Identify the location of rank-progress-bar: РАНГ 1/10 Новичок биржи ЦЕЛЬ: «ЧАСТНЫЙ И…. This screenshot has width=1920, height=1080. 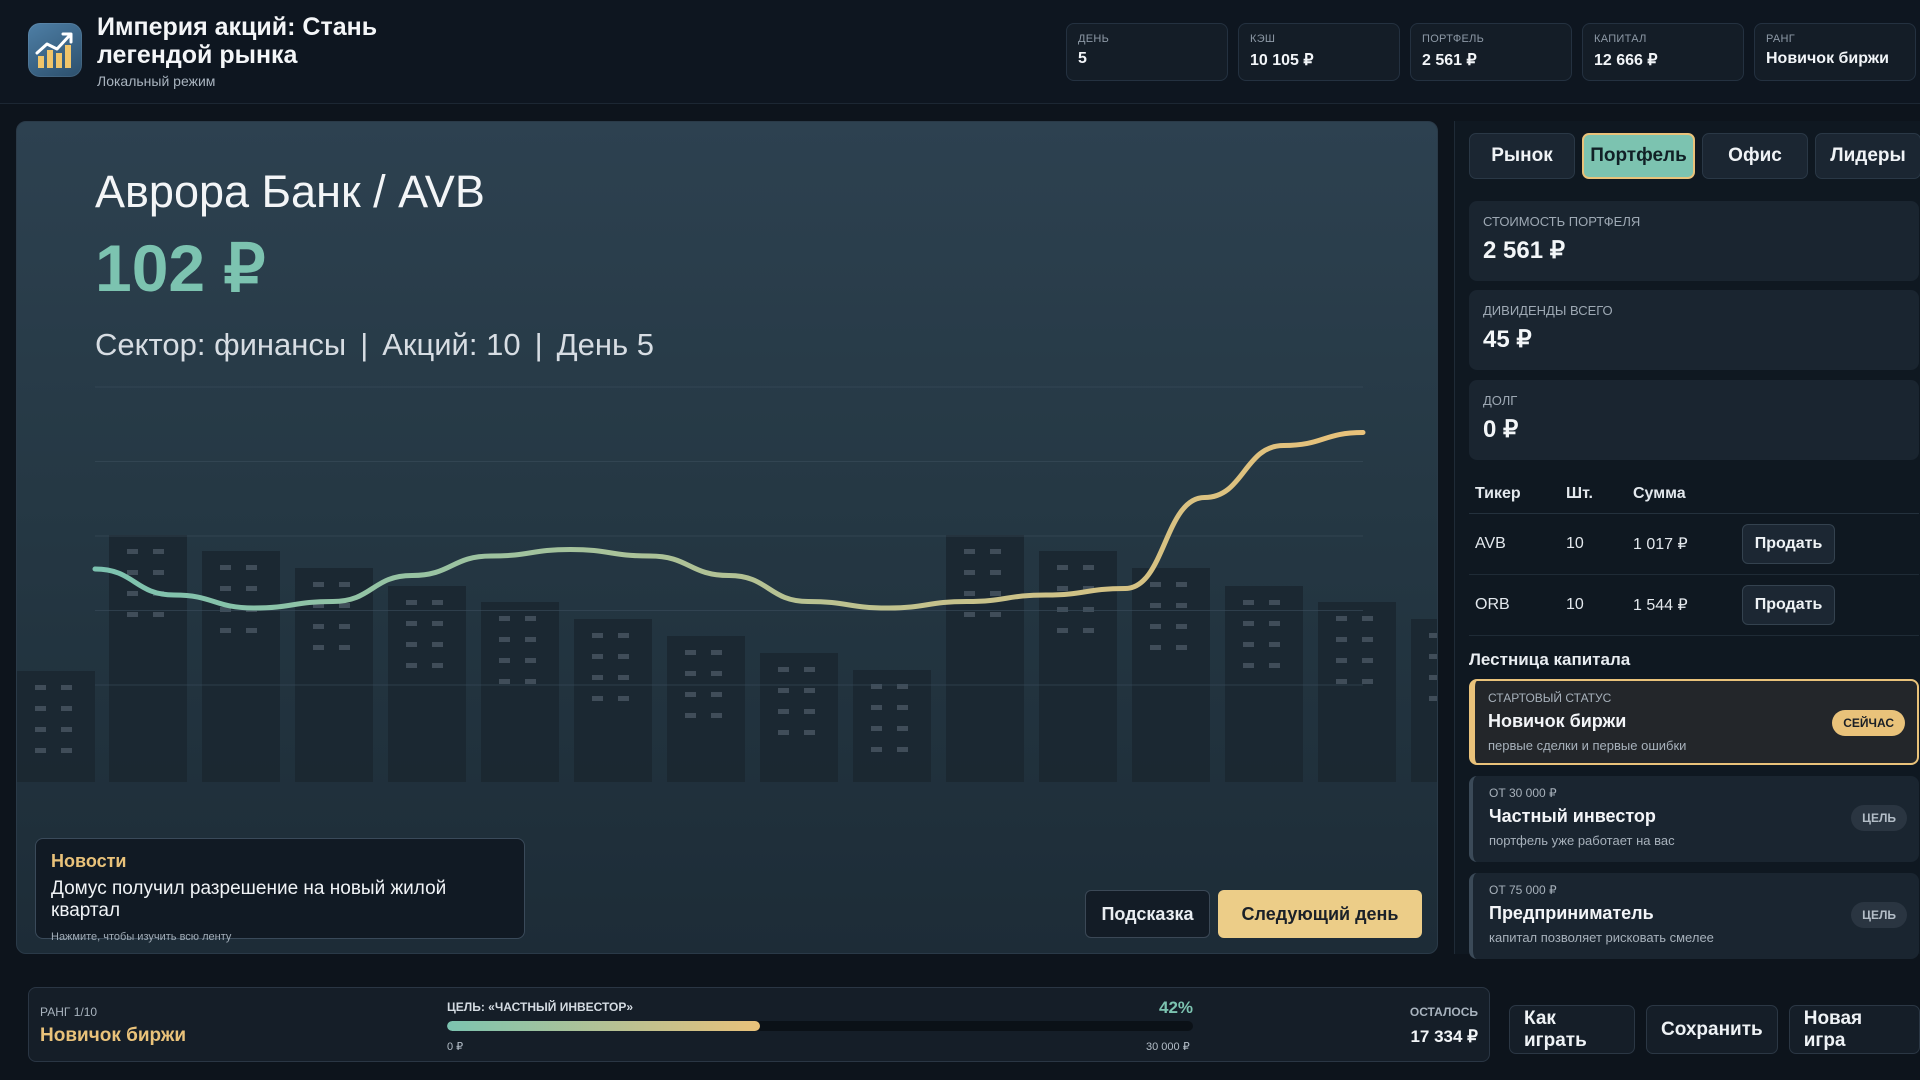
(759, 1024).